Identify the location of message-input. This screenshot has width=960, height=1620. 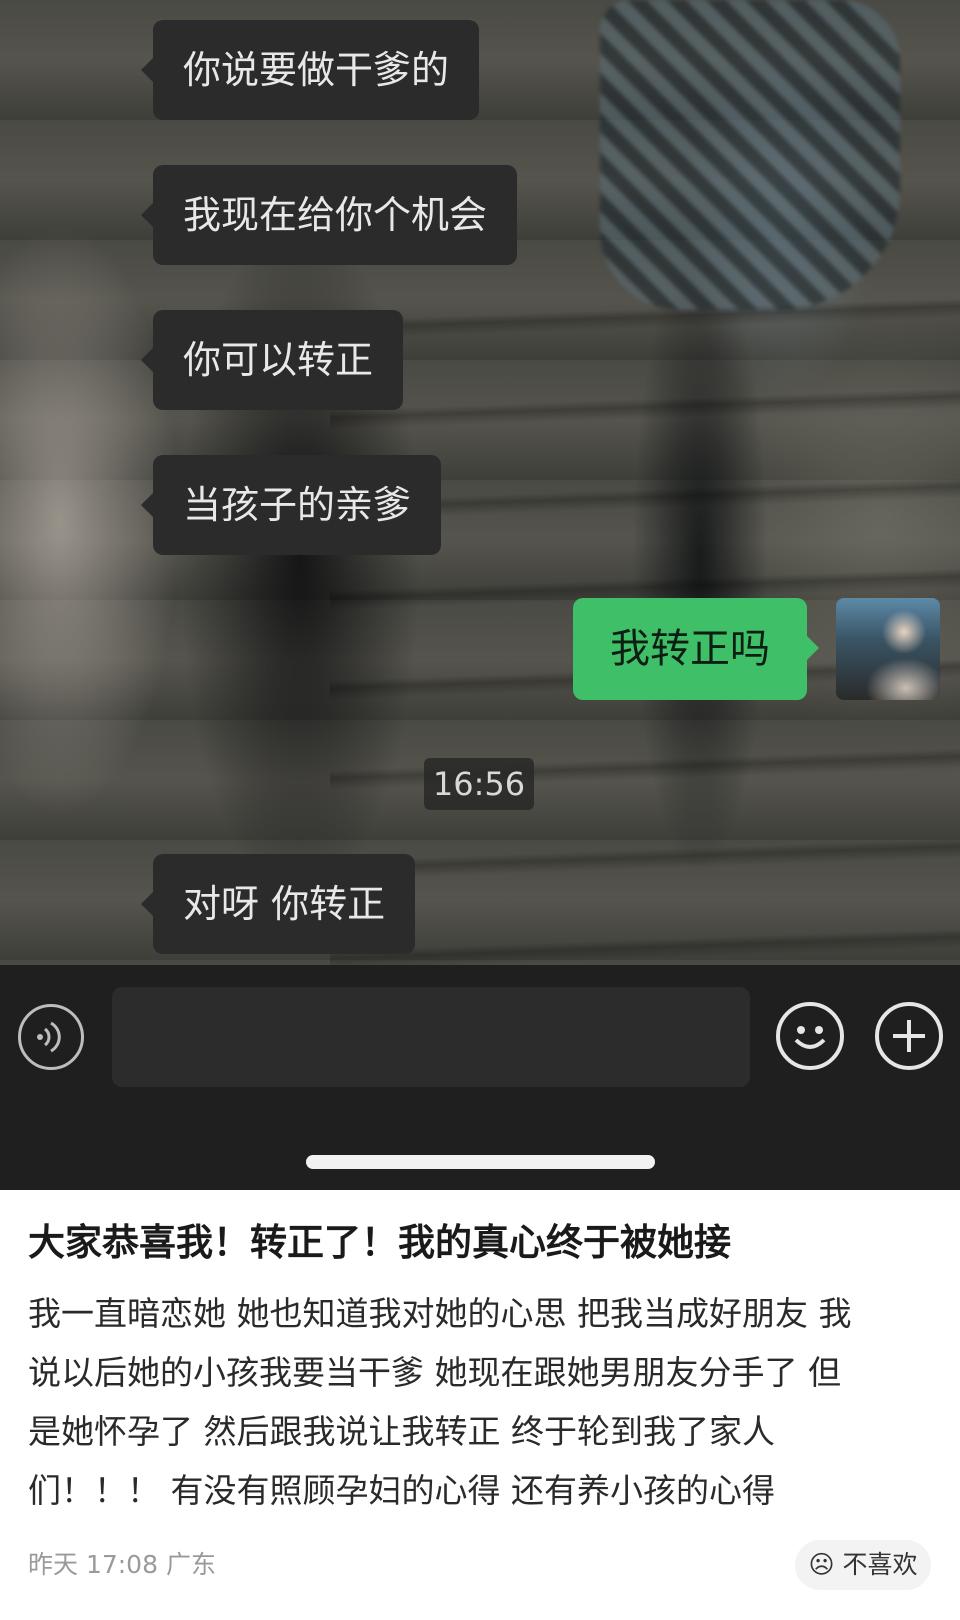
(431, 1037).